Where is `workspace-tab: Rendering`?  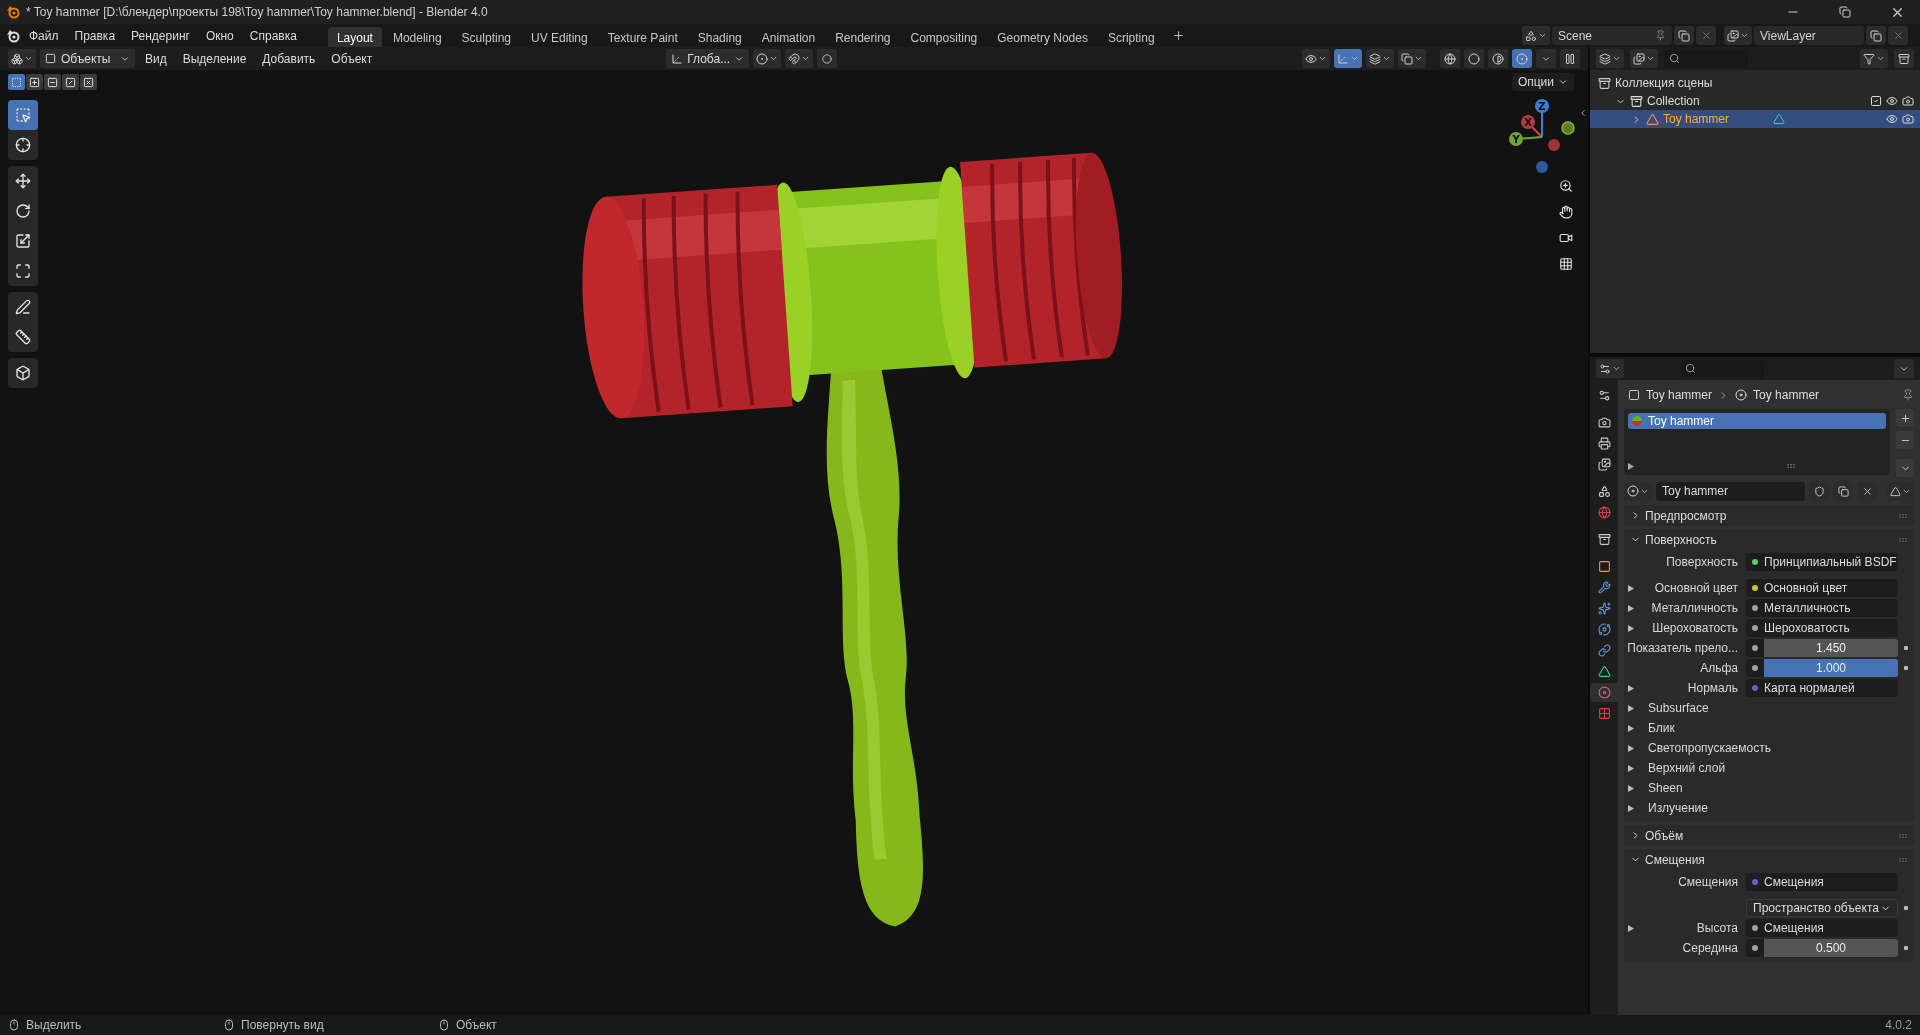
workspace-tab: Rendering is located at coordinates (863, 37).